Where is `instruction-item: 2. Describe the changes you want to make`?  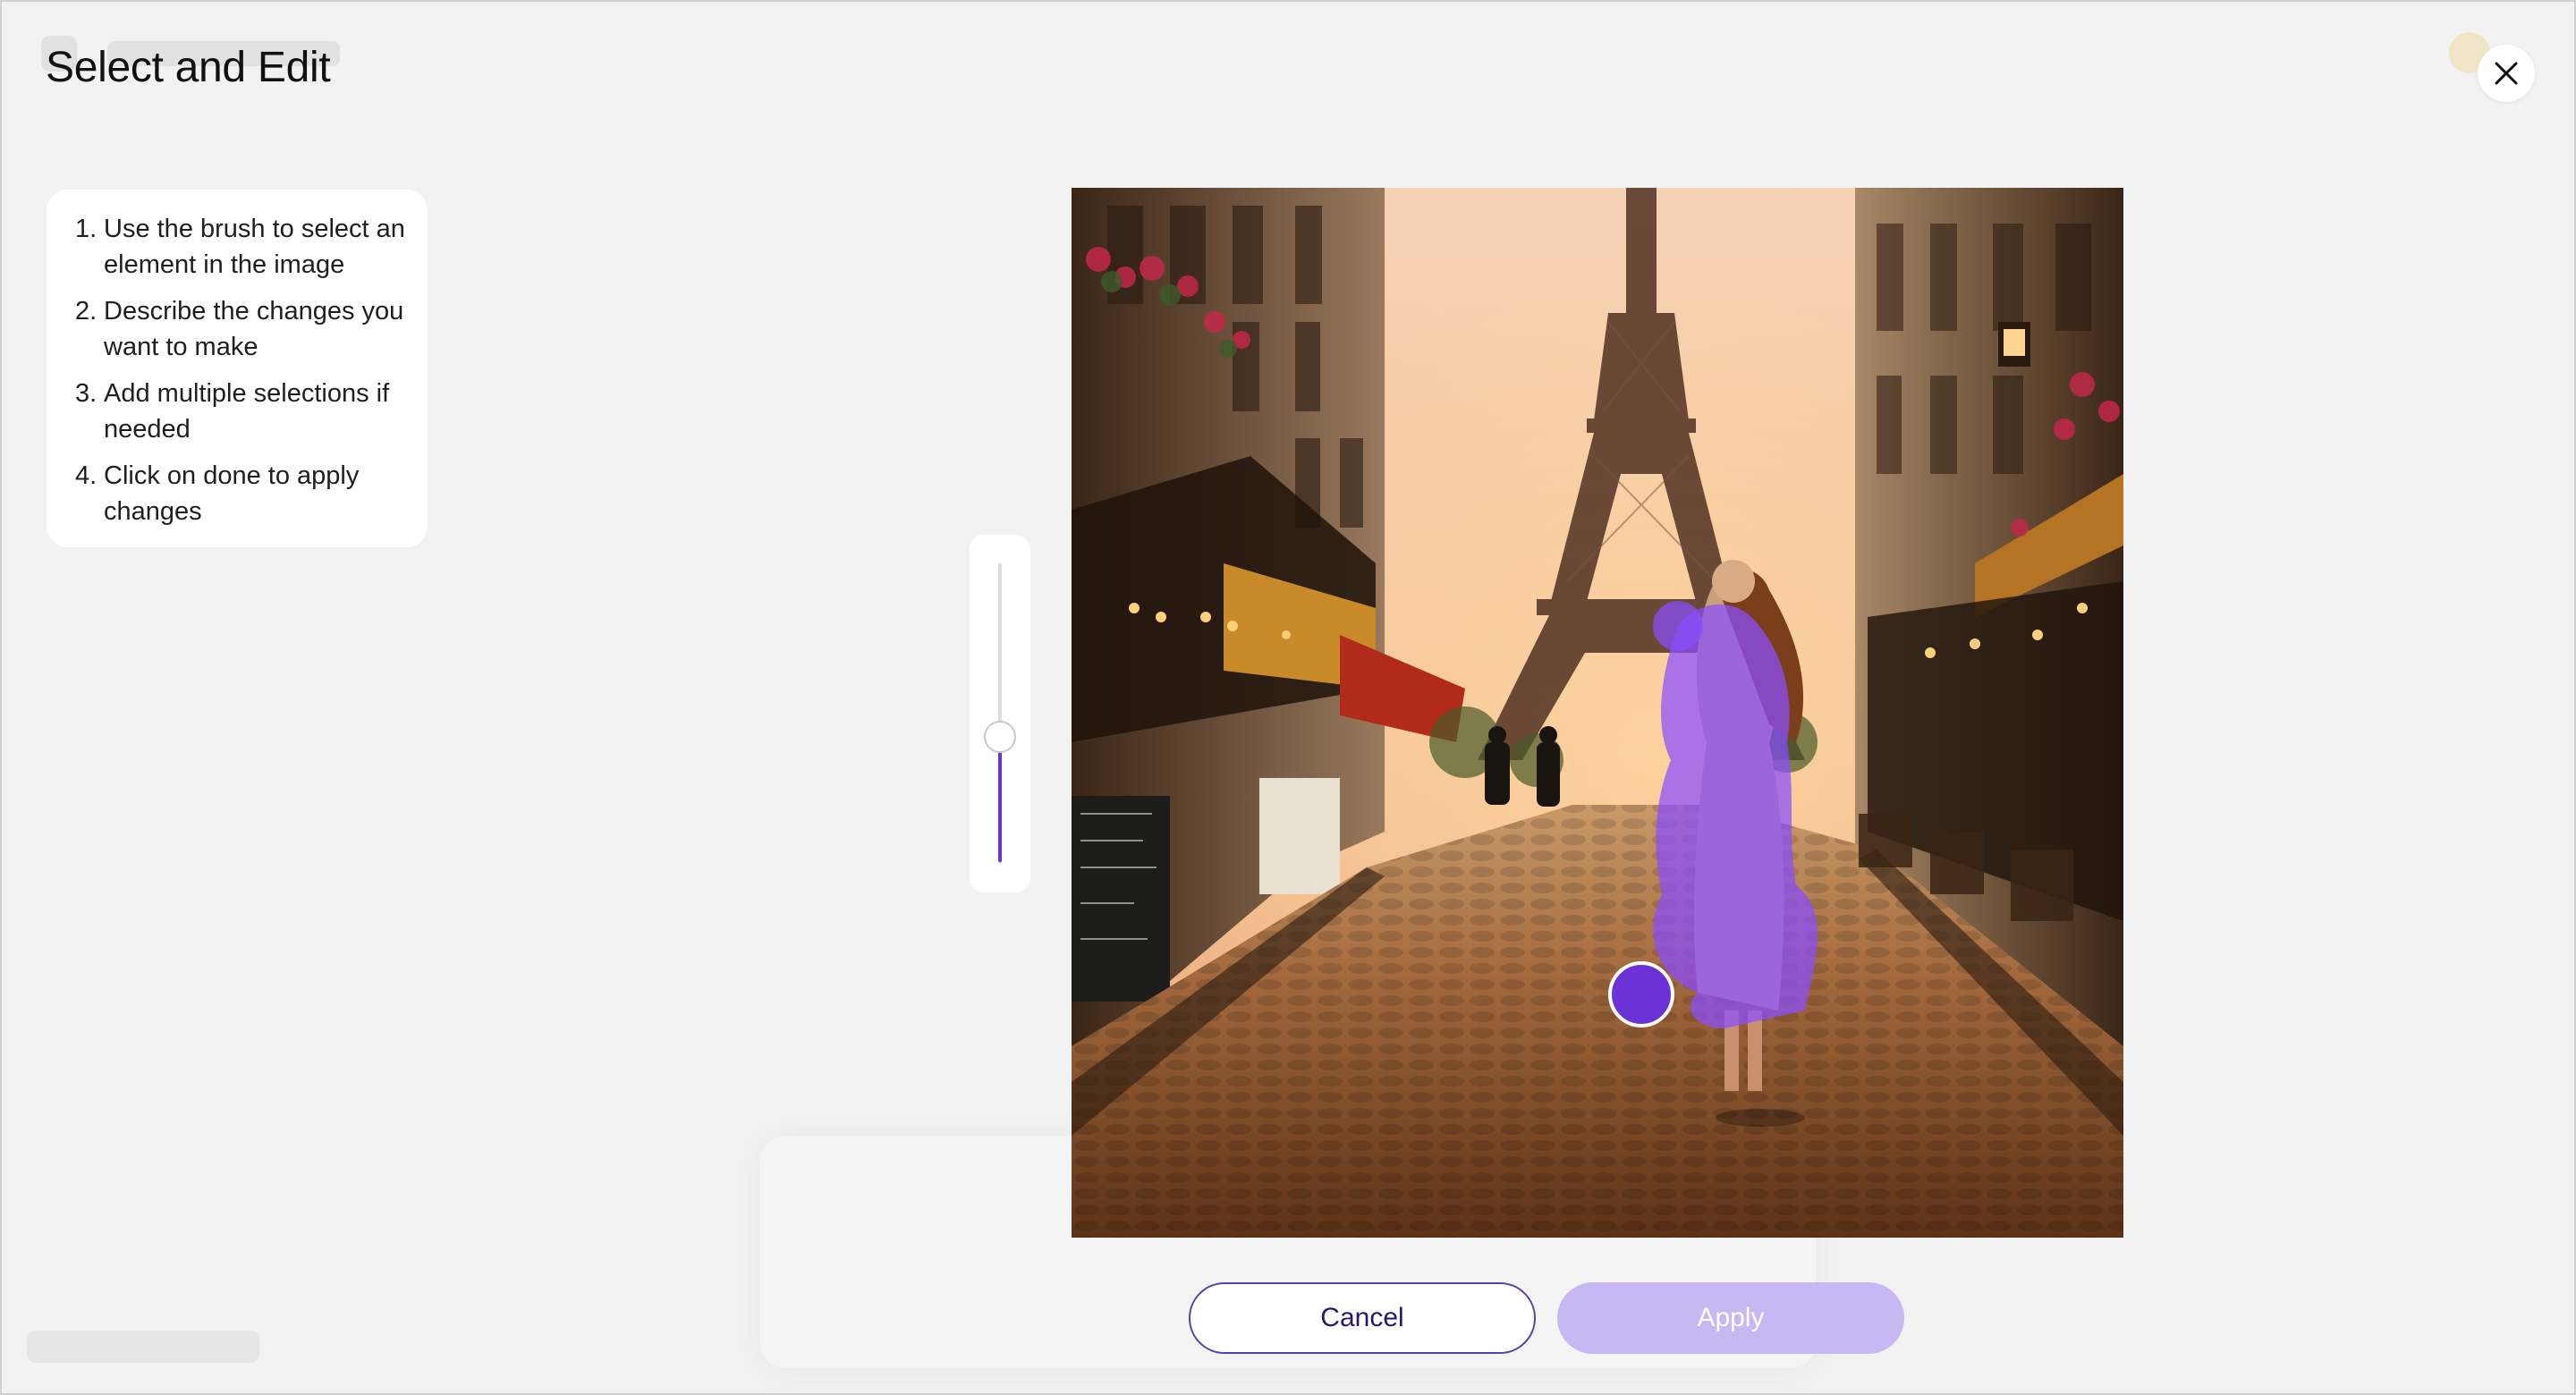 instruction-item: 2. Describe the changes you want to make is located at coordinates (239, 329).